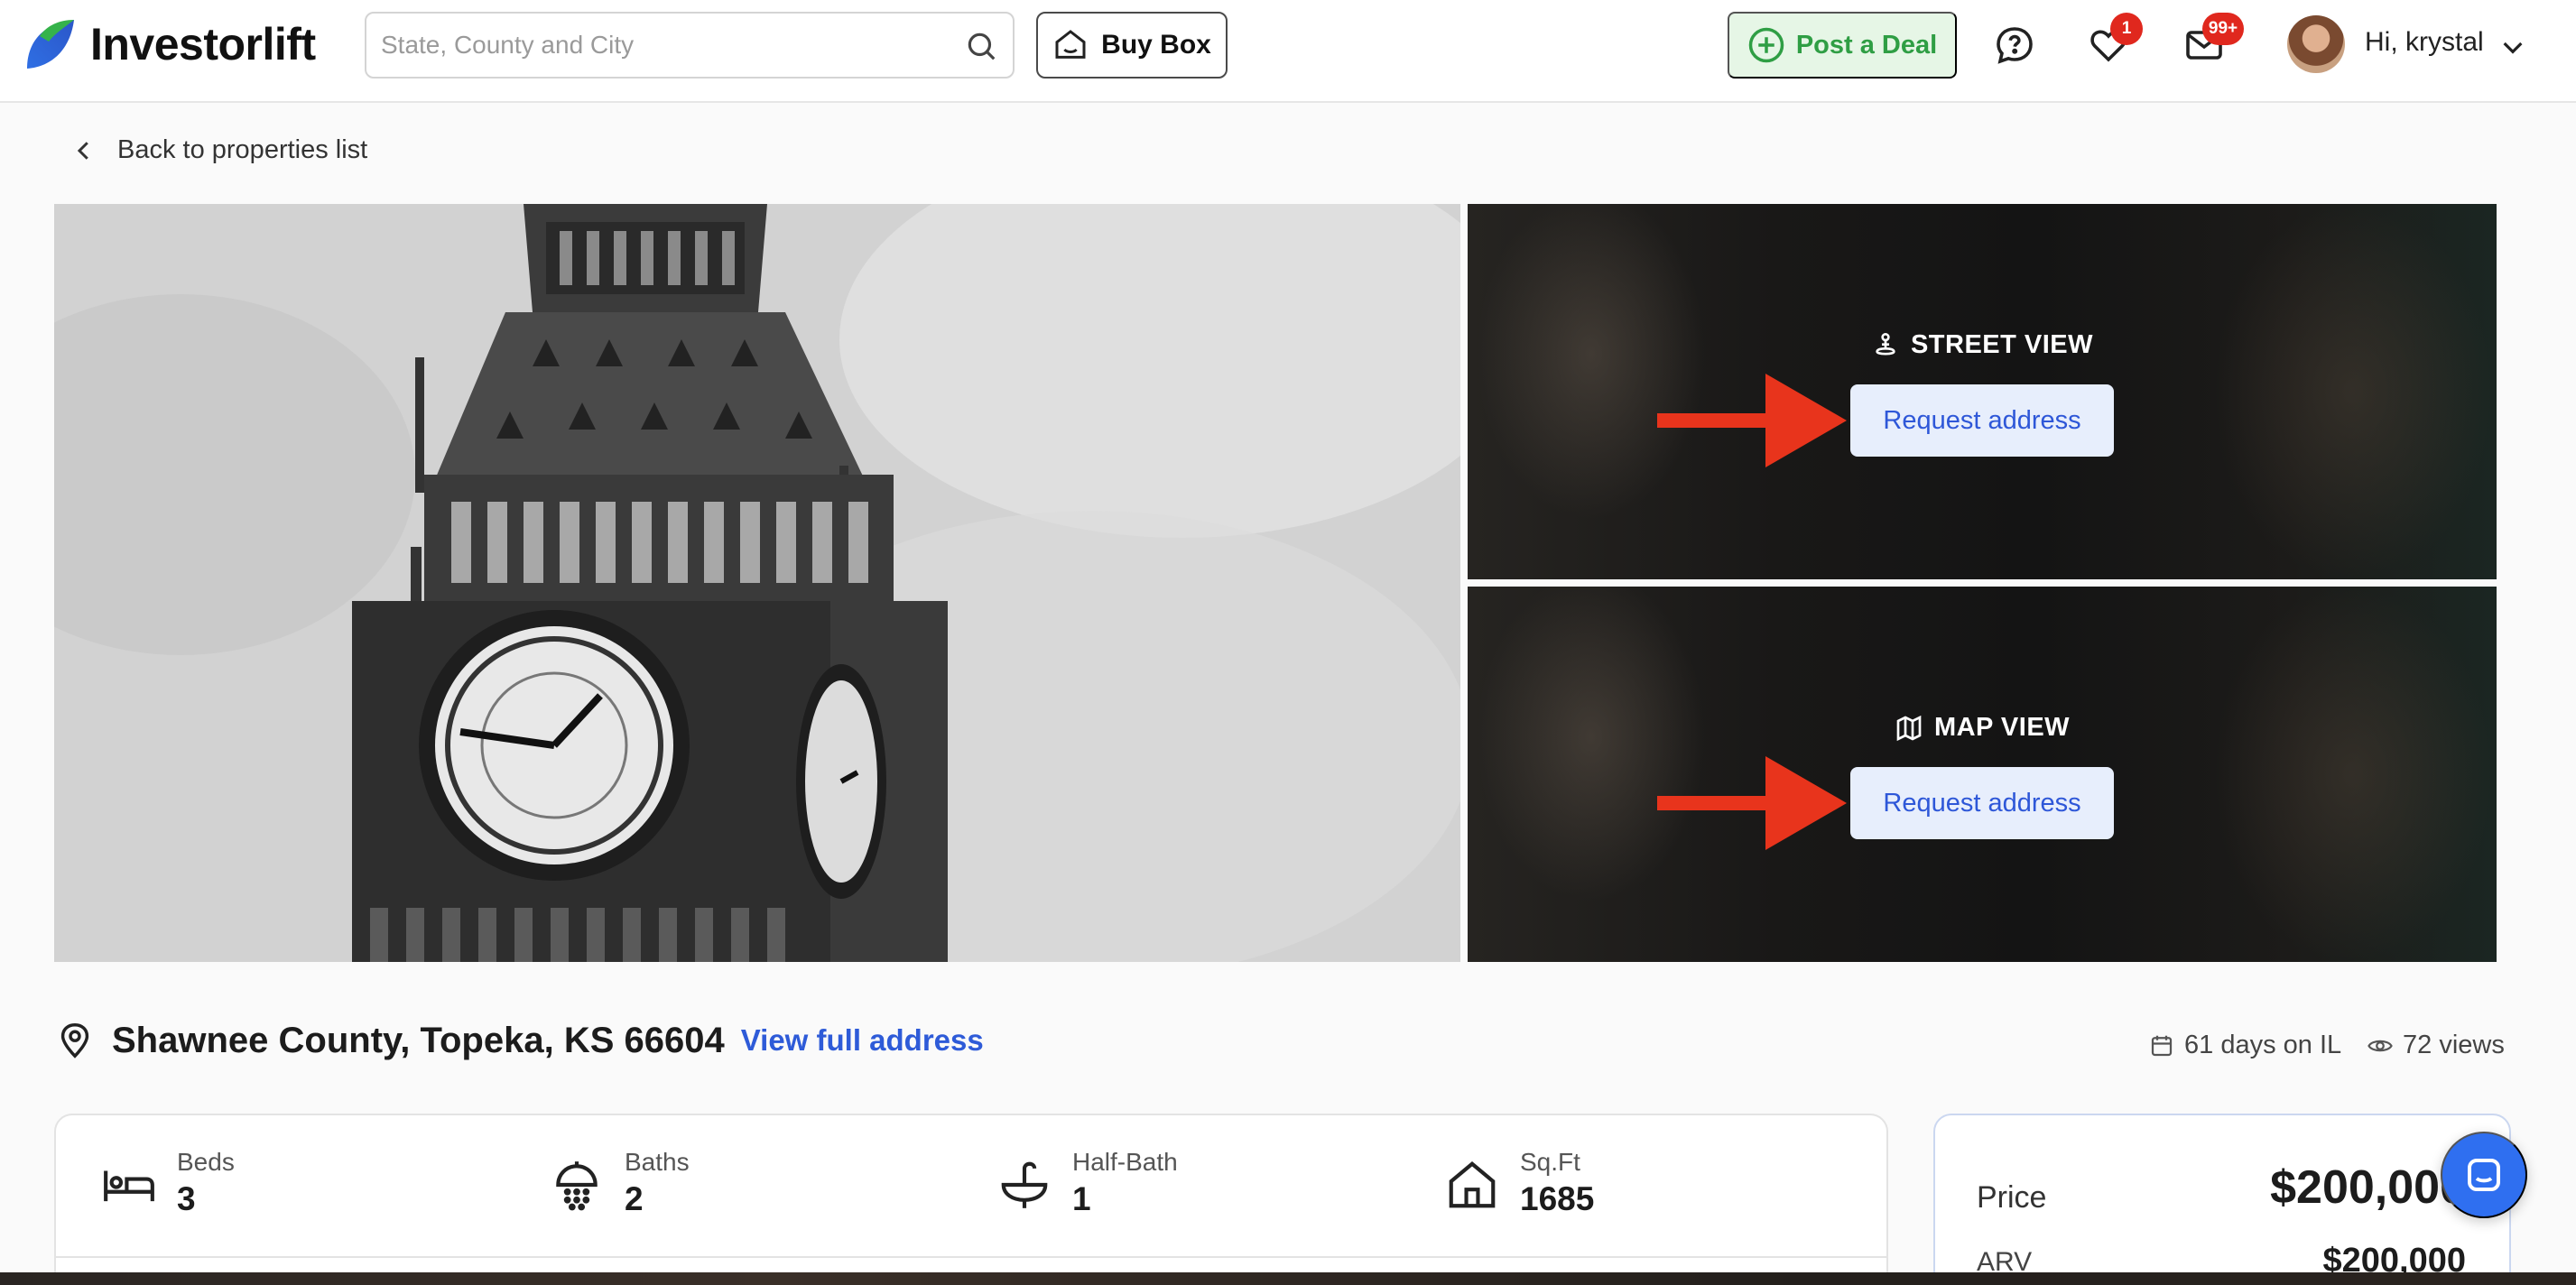  What do you see at coordinates (2424, 42) in the screenshot?
I see `user-greeting: Hi, krystal` at bounding box center [2424, 42].